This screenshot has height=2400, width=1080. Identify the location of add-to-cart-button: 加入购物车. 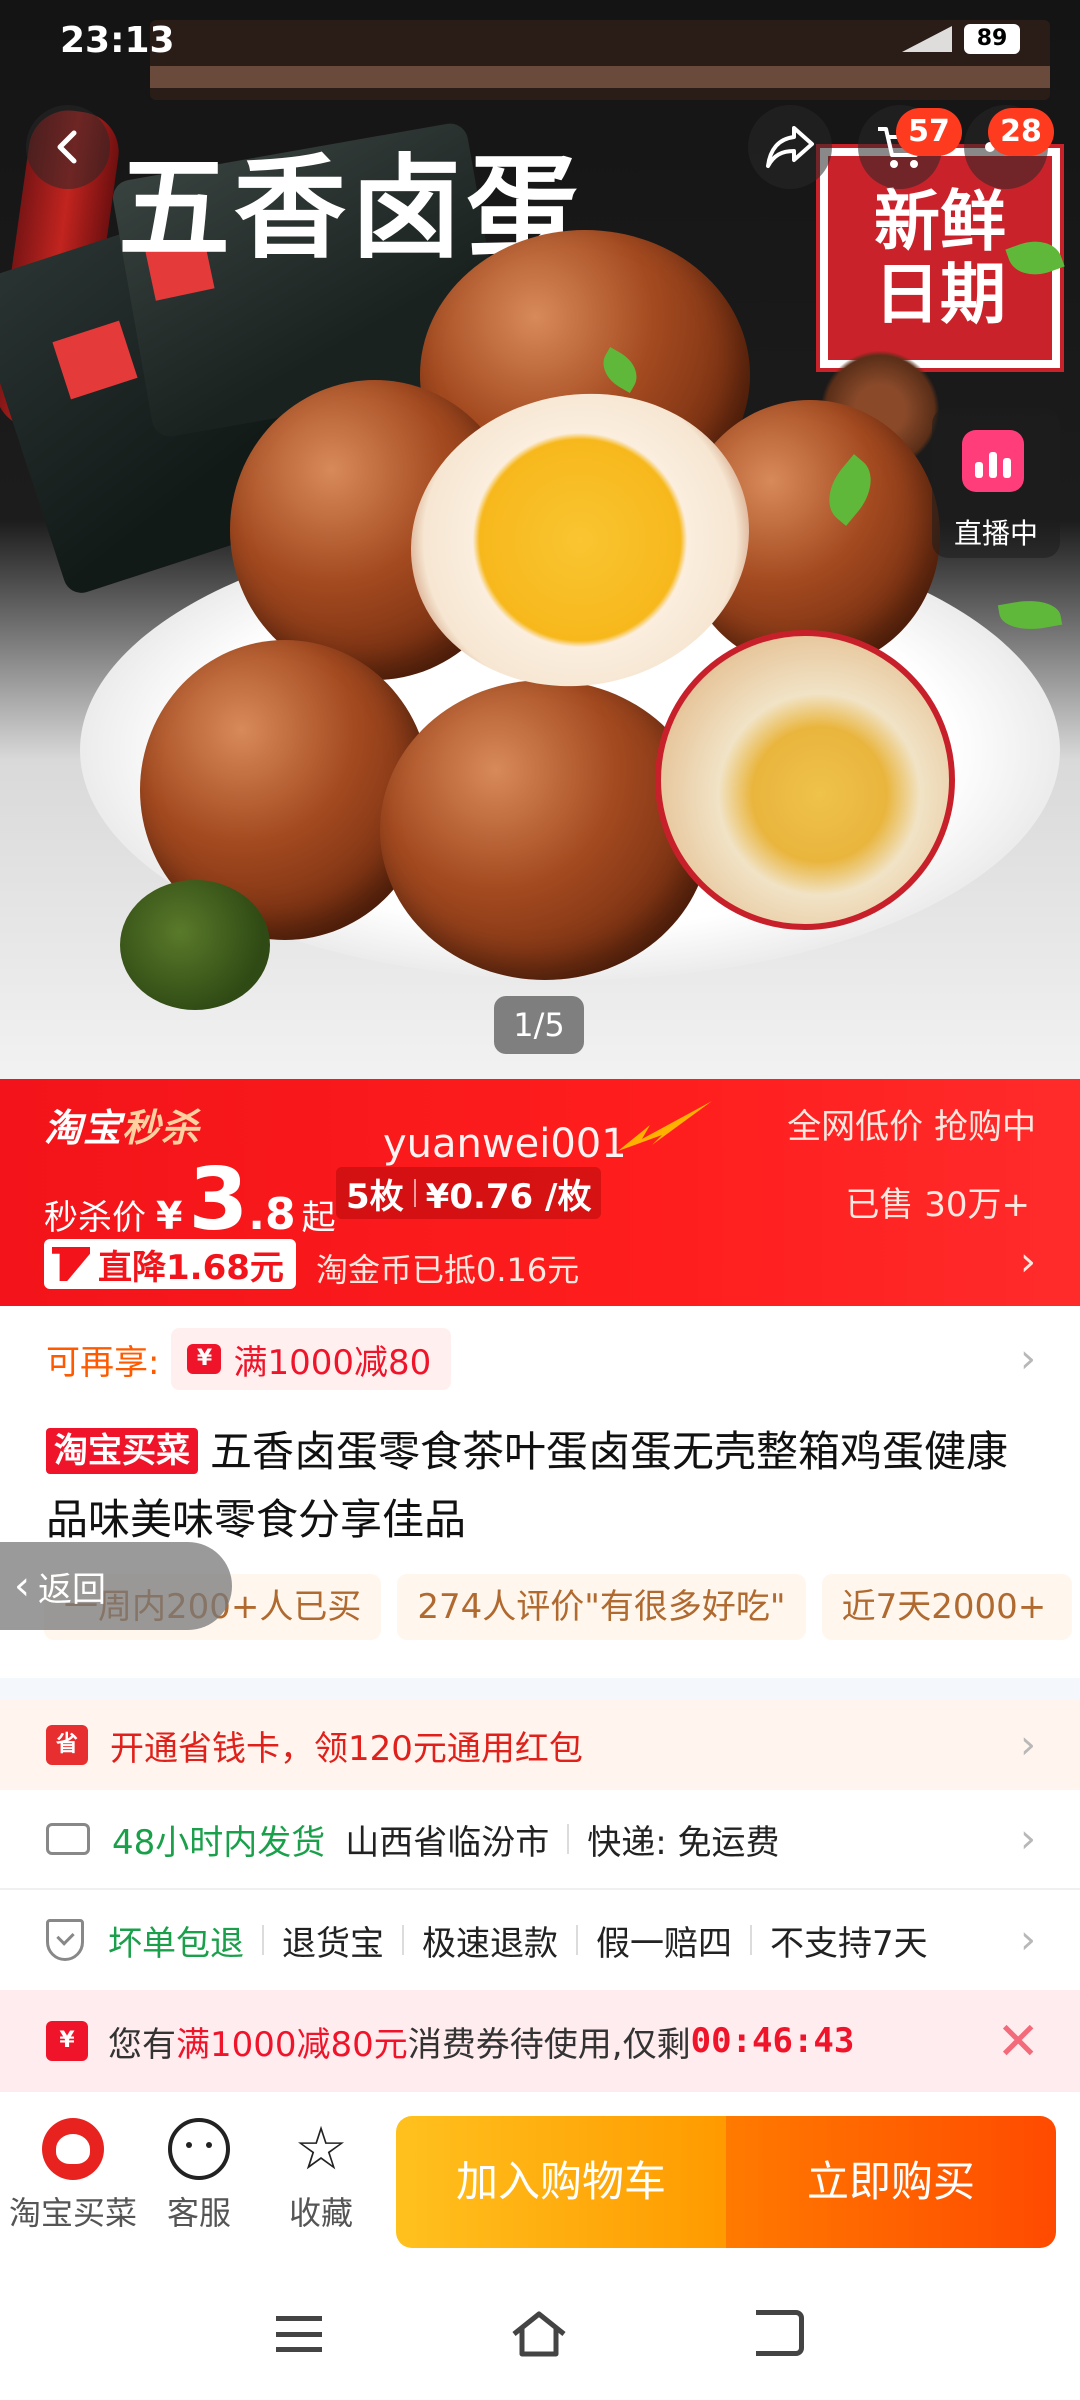
(561, 2182).